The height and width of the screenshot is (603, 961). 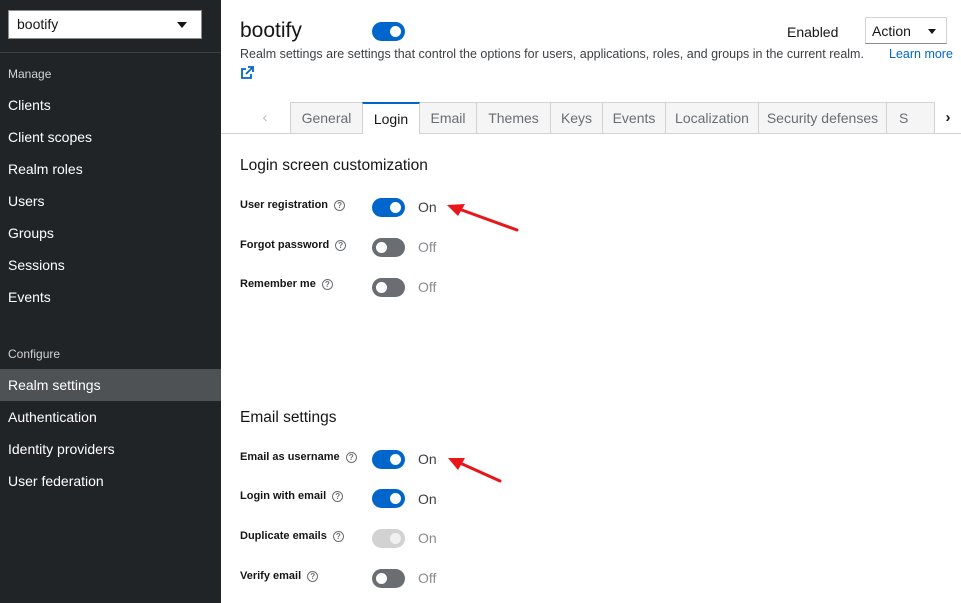 I want to click on login-with-email-toggle, so click(x=388, y=498).